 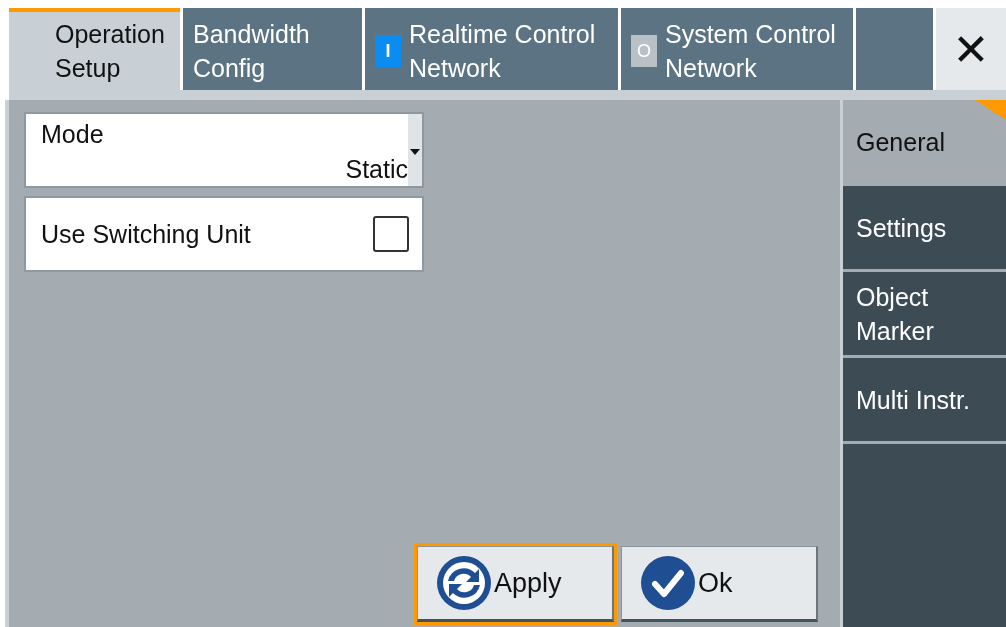 What do you see at coordinates (464, 583) in the screenshot?
I see `refresh-icon` at bounding box center [464, 583].